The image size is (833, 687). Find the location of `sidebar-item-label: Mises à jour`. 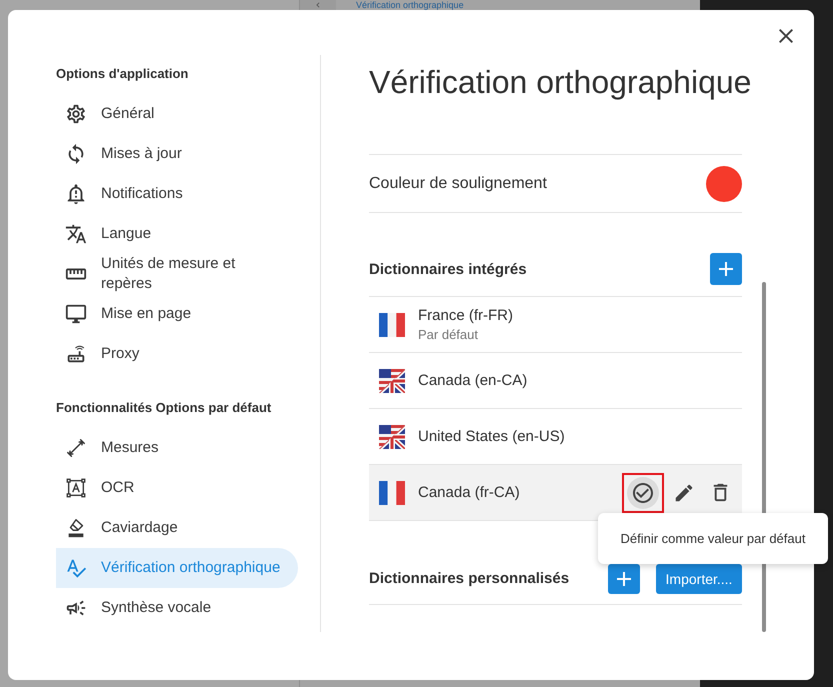

sidebar-item-label: Mises à jour is located at coordinates (141, 154).